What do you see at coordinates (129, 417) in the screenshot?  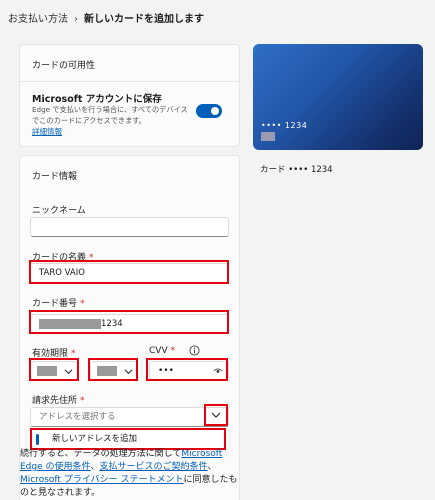 I see `billing-address-select: アドレスを選択する` at bounding box center [129, 417].